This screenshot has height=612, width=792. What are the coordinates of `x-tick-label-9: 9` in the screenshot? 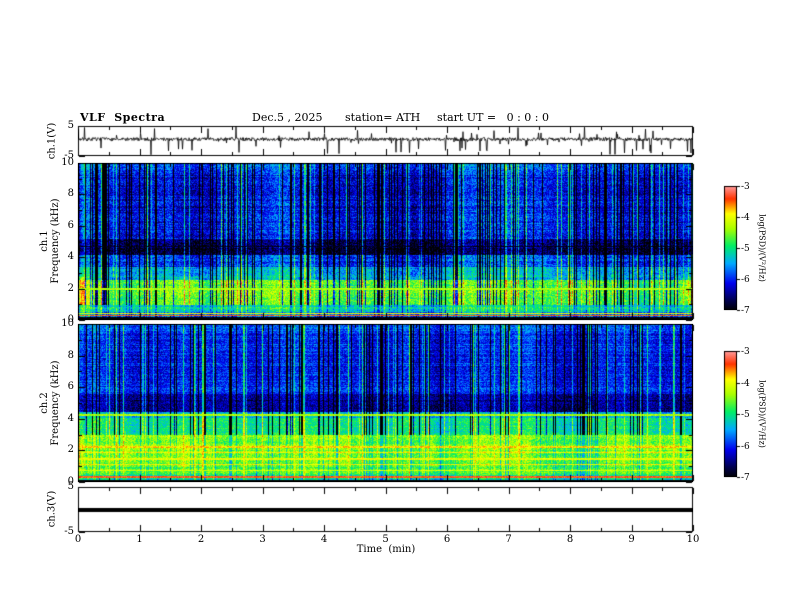 It's located at (631, 539).